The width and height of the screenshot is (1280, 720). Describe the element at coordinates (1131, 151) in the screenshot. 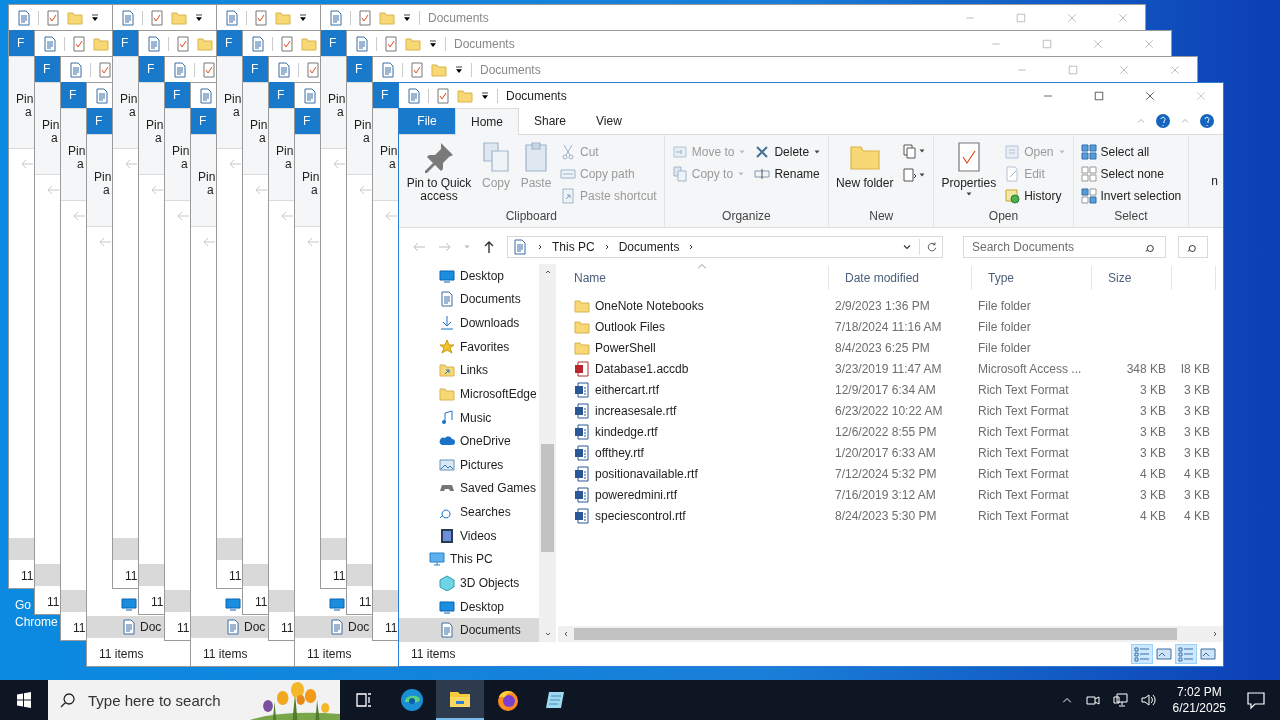

I see `ribbon-button: Select all` at that location.